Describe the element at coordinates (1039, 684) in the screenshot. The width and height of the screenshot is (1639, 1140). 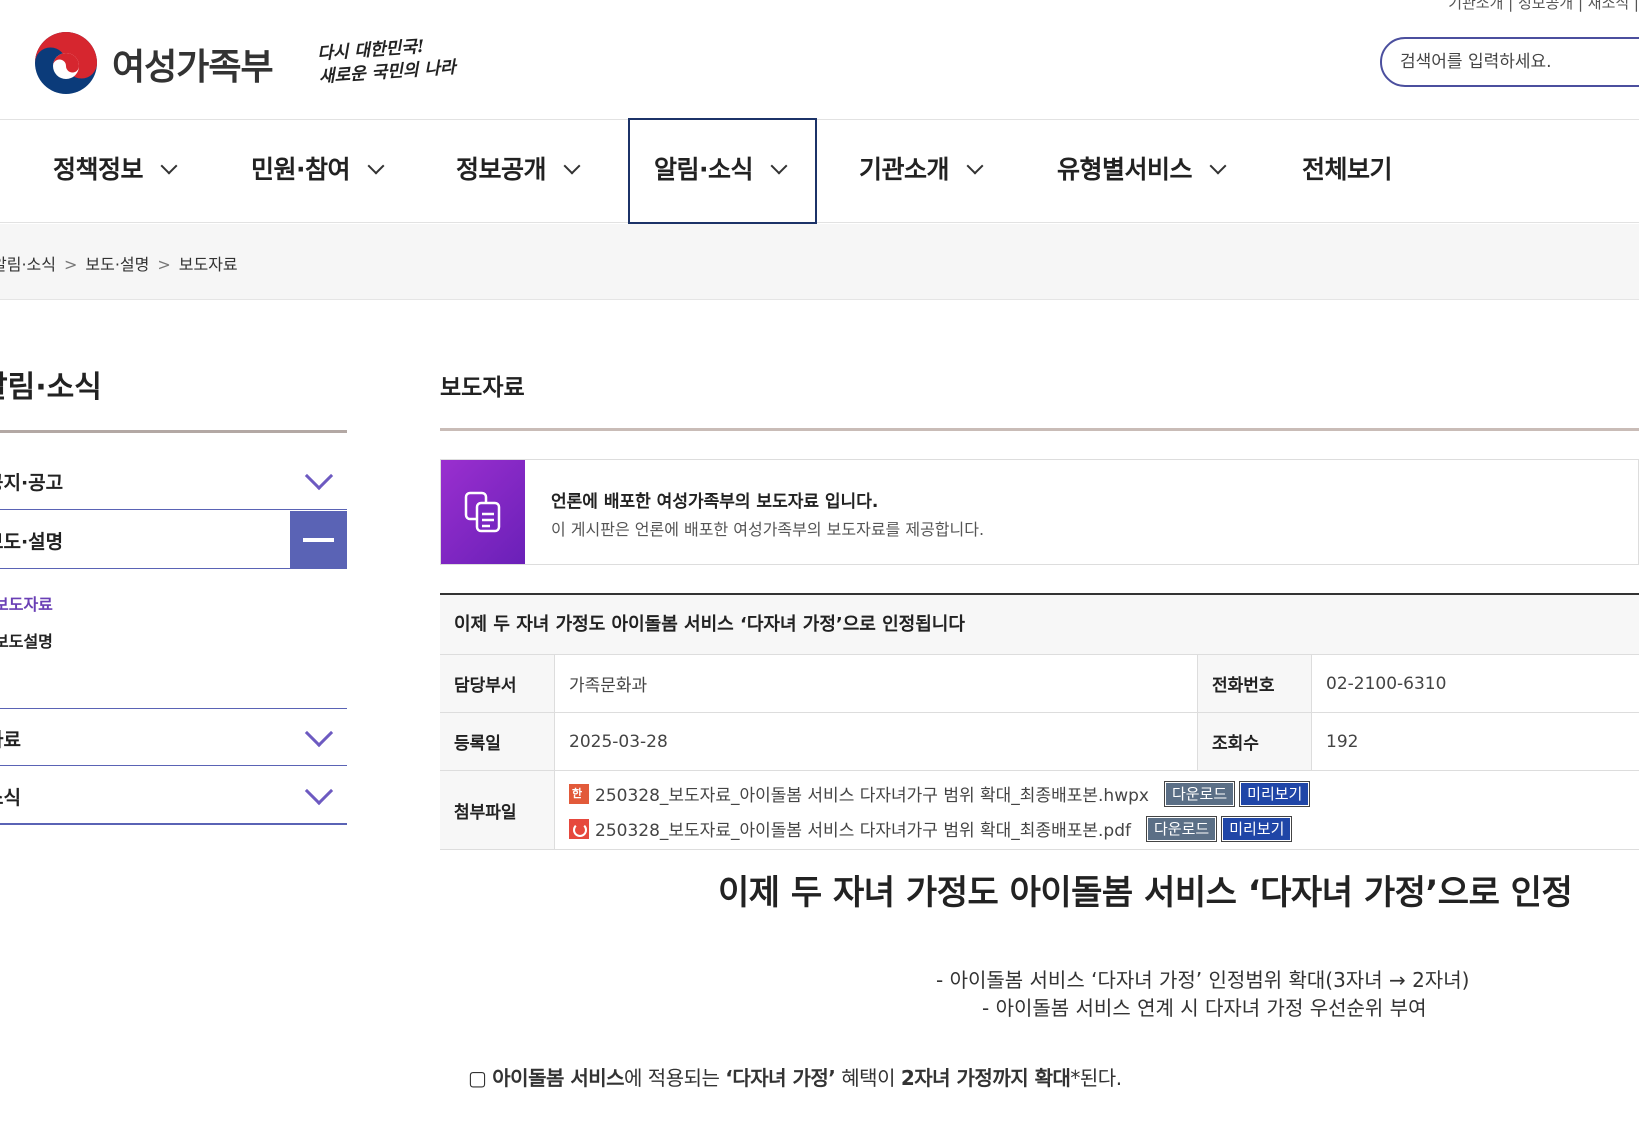
I see `table-row: 담당부서 가족문화과 전화번호 02-2100-6310` at that location.